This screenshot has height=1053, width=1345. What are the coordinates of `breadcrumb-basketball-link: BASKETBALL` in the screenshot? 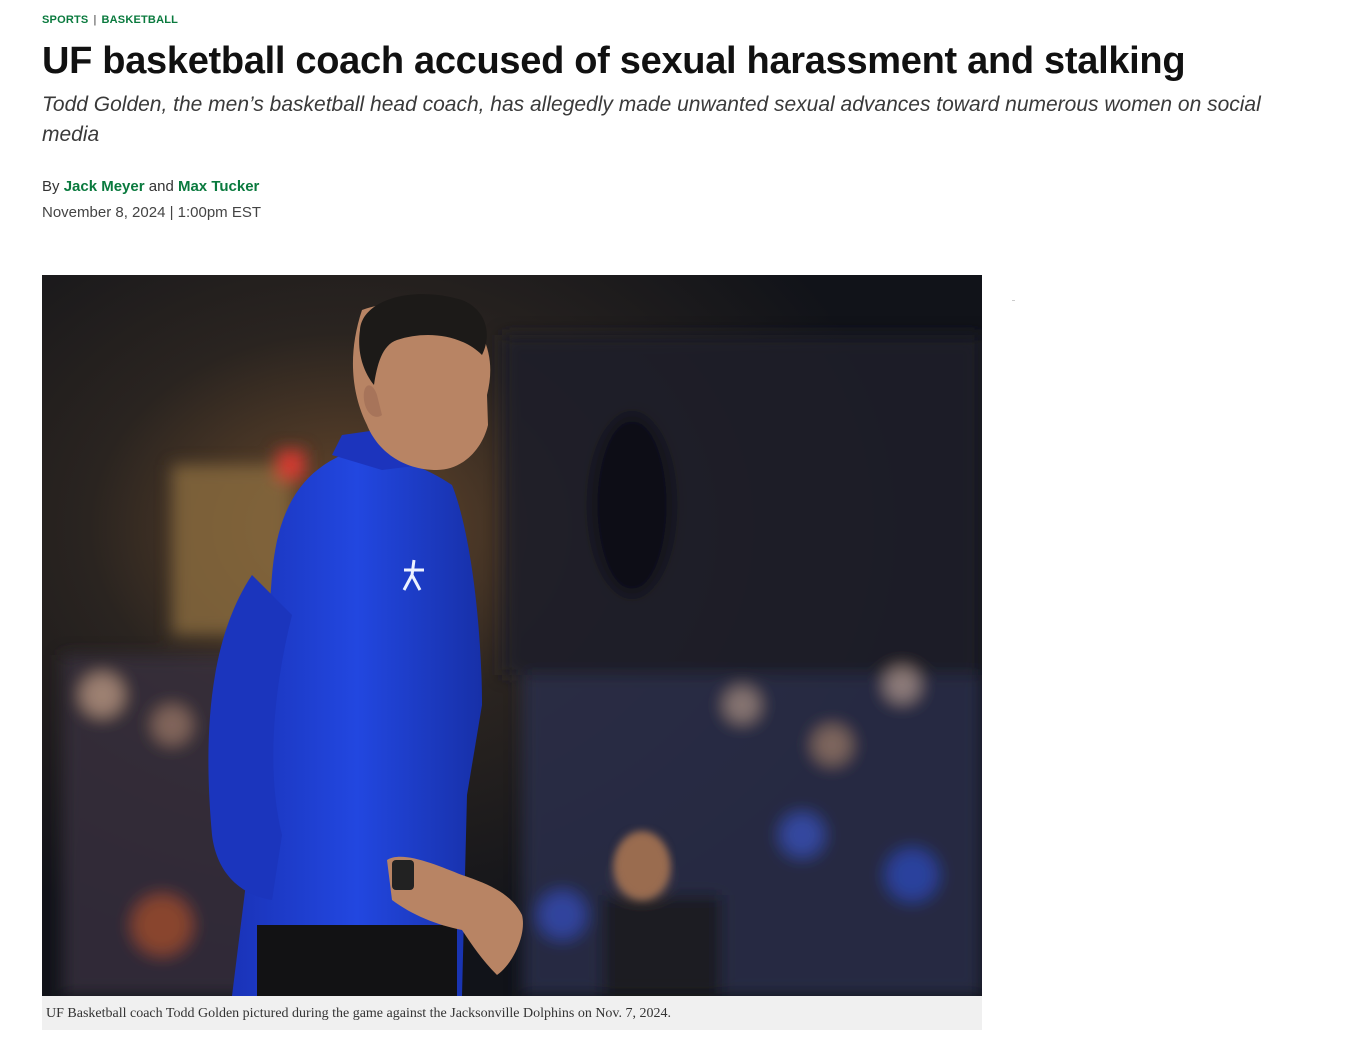 It's located at (140, 20).